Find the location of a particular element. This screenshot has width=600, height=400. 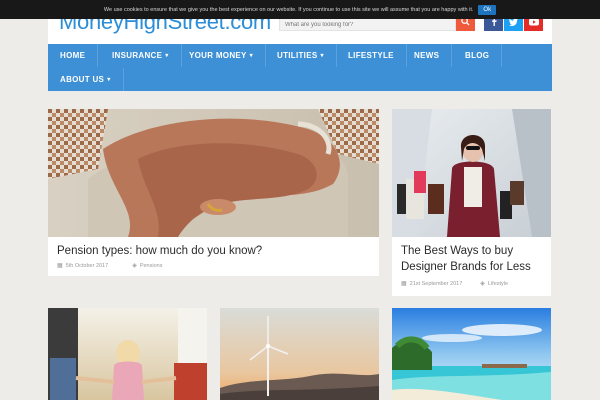

nav-item-label: LIFESTYLE is located at coordinates (371, 55).